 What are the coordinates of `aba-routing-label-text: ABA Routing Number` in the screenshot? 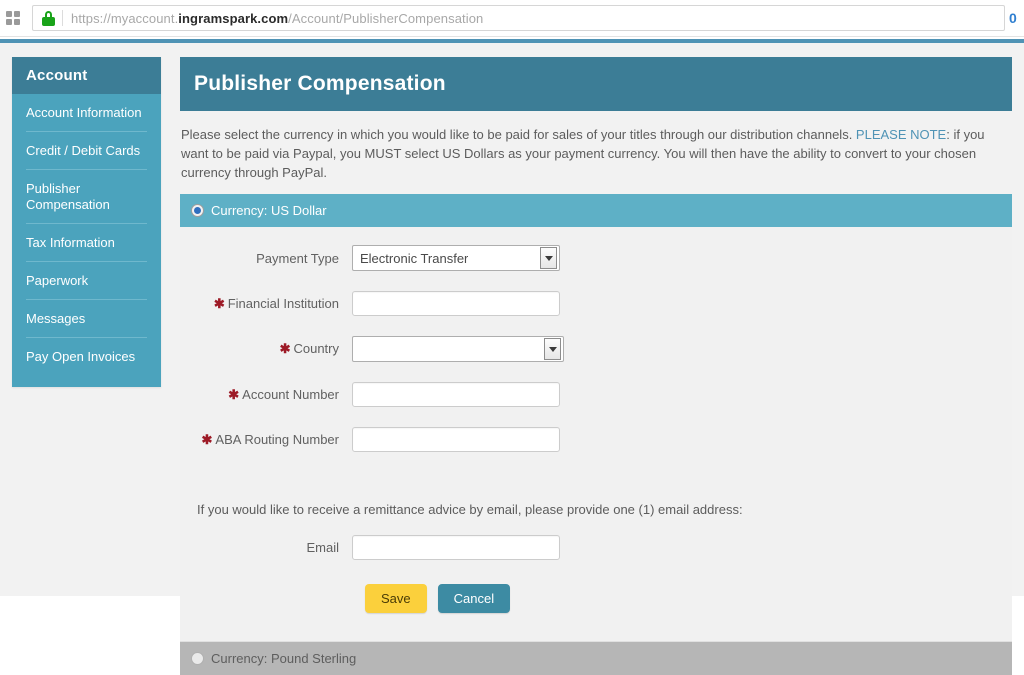 It's located at (277, 439).